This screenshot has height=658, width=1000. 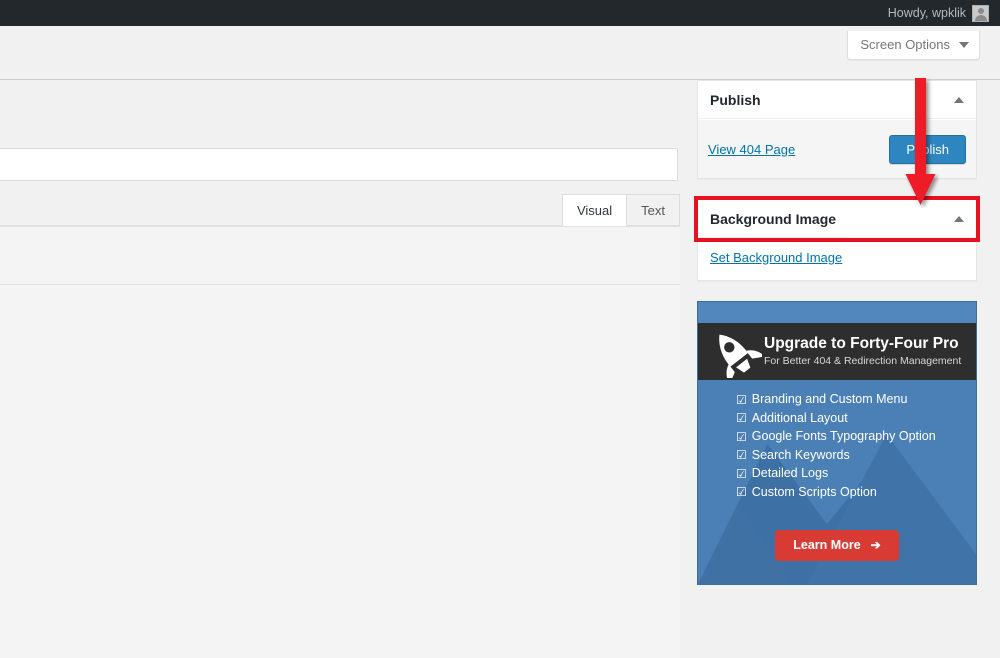 What do you see at coordinates (863, 360) in the screenshot?
I see `banner-subheading: For Better 404 & Redirection Management` at bounding box center [863, 360].